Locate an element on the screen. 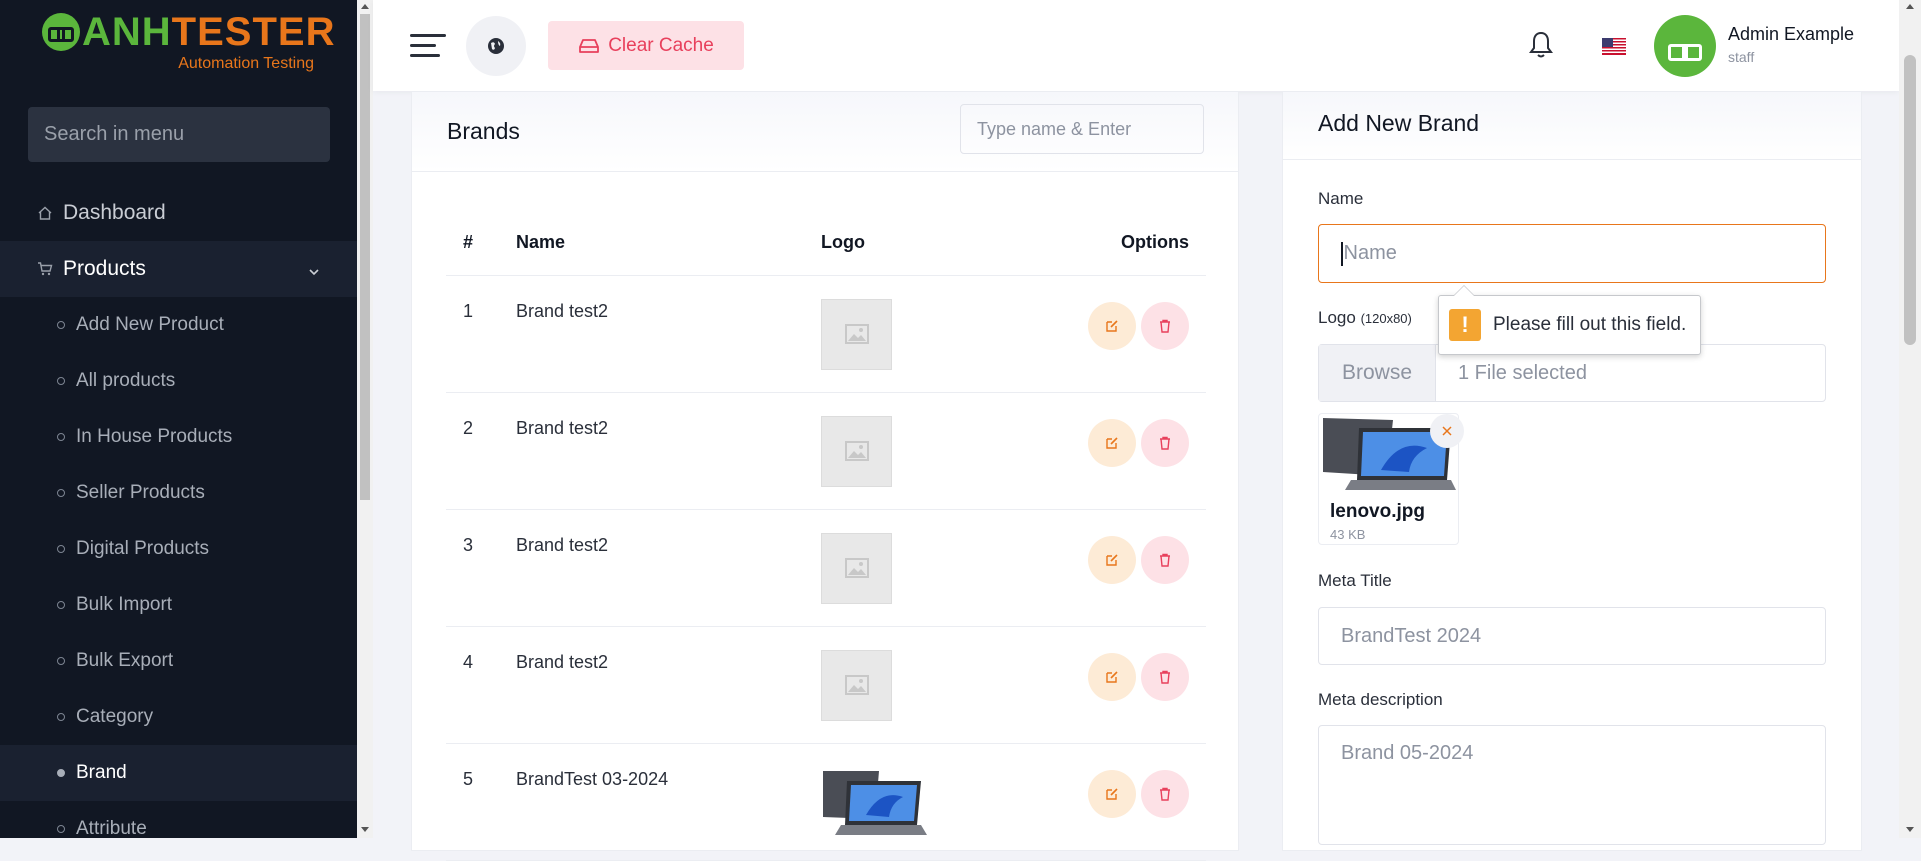 The height and width of the screenshot is (861, 1921). sidebar-subitem-label: Digital Products is located at coordinates (143, 548).